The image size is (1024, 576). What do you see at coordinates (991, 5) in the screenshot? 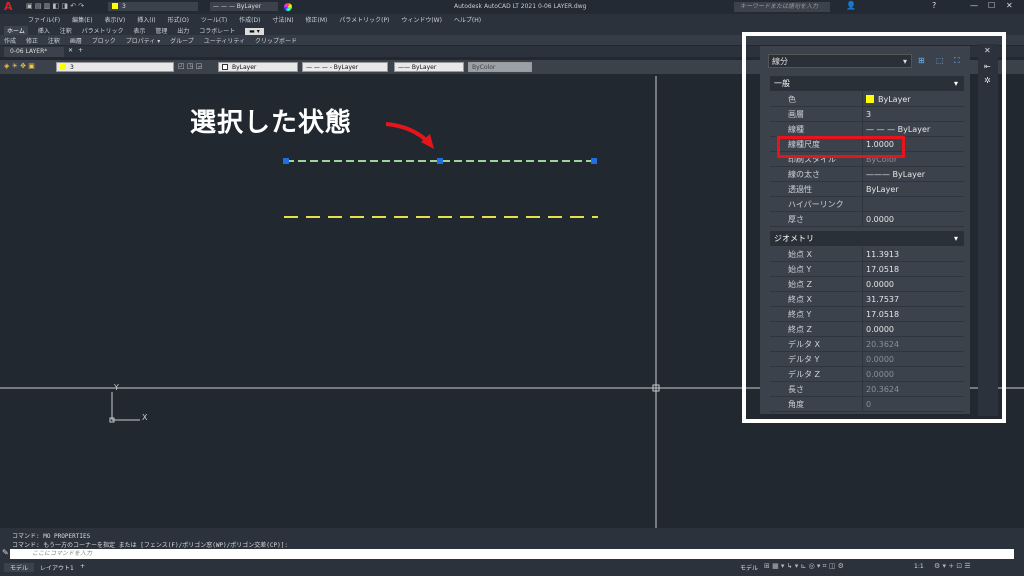
I see `maximize-button: ☐` at bounding box center [991, 5].